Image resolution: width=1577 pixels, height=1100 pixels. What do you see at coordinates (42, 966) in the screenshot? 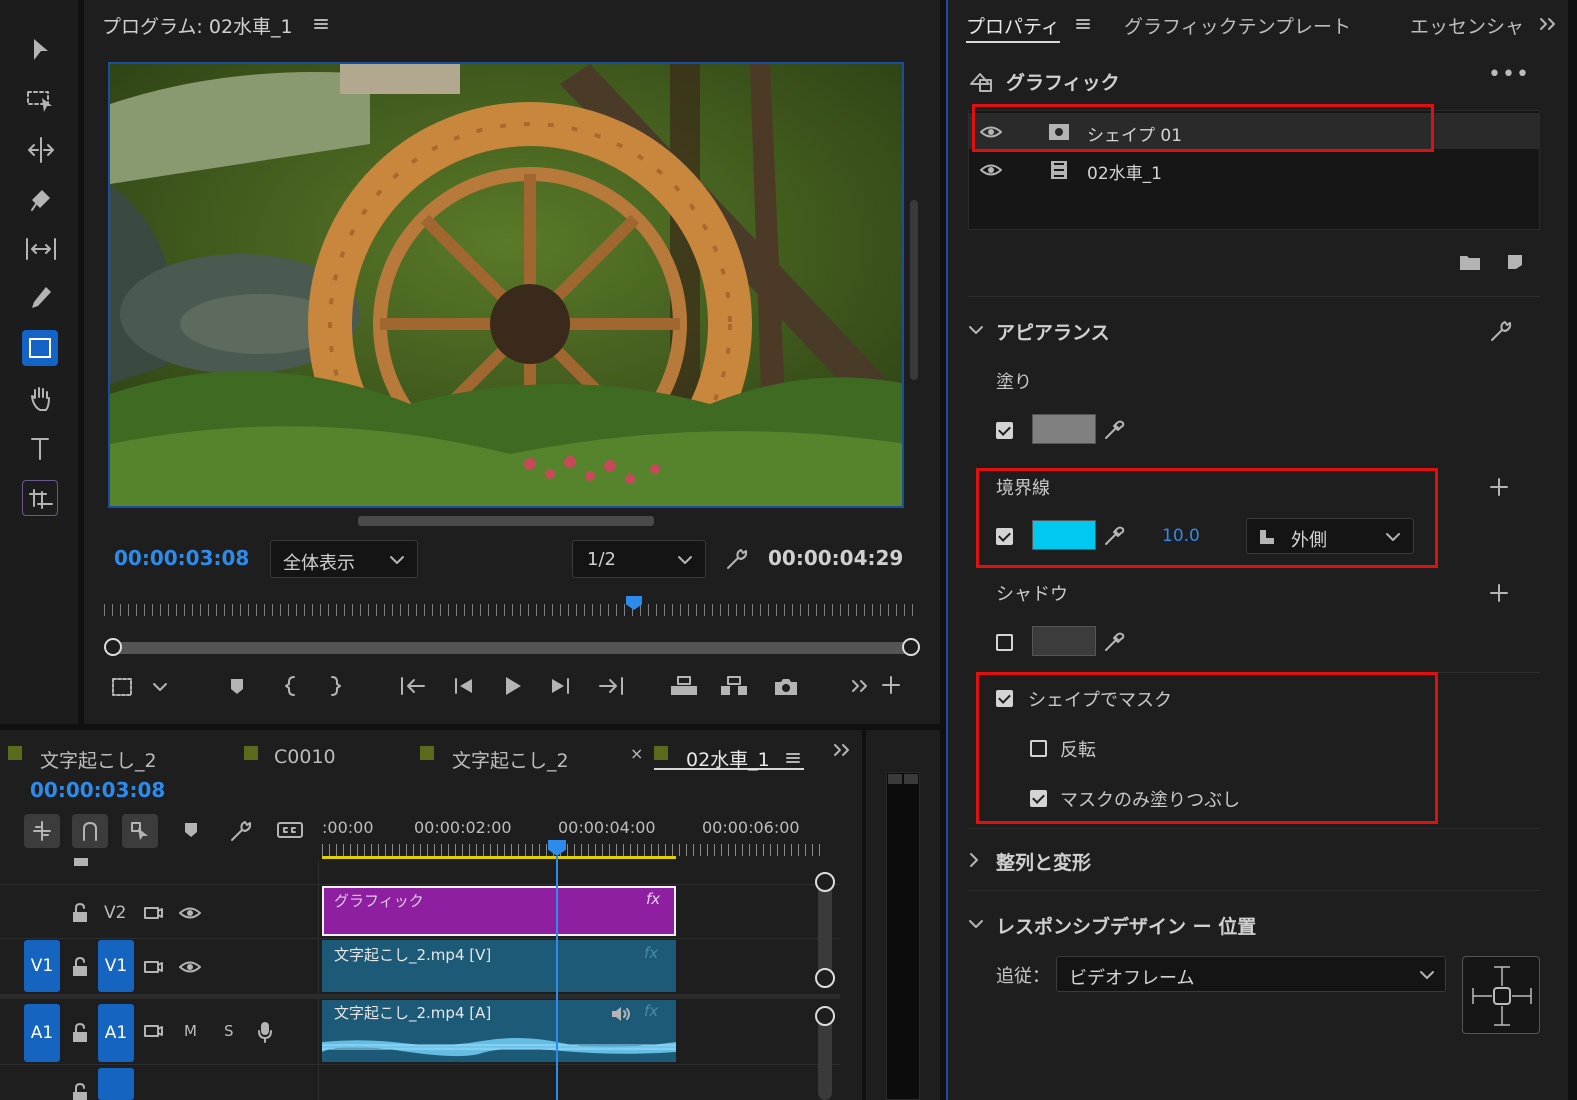
I see `source-track-v1: V1` at bounding box center [42, 966].